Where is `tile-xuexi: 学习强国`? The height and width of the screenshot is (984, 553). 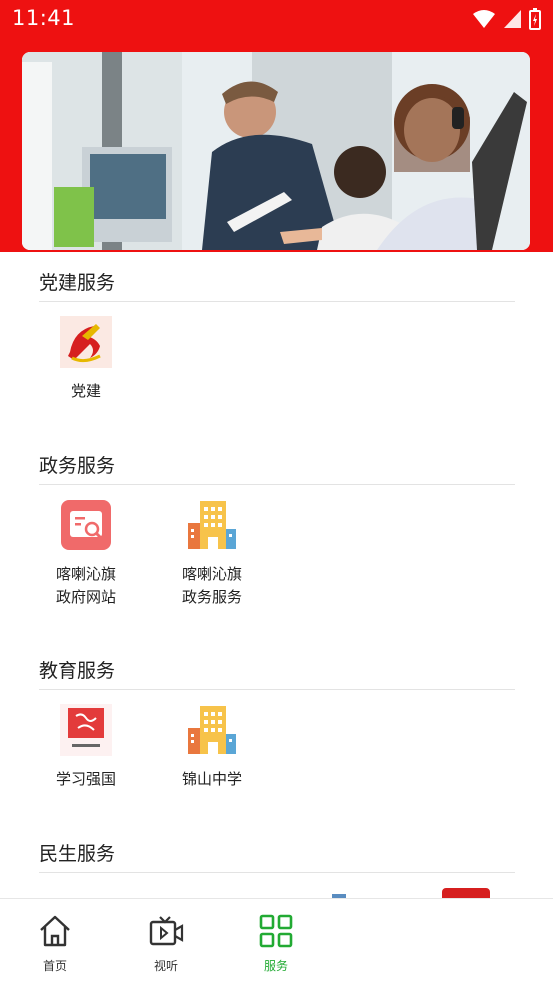
tile-xuexi: 学习强国 is located at coordinates (86, 747).